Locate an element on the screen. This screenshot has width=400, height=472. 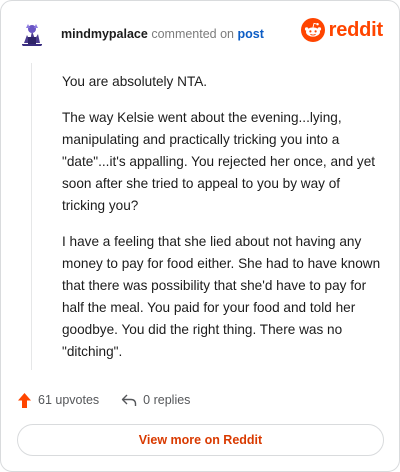
comment-paragraph: You are absolutely NTA. is located at coordinates (135, 81).